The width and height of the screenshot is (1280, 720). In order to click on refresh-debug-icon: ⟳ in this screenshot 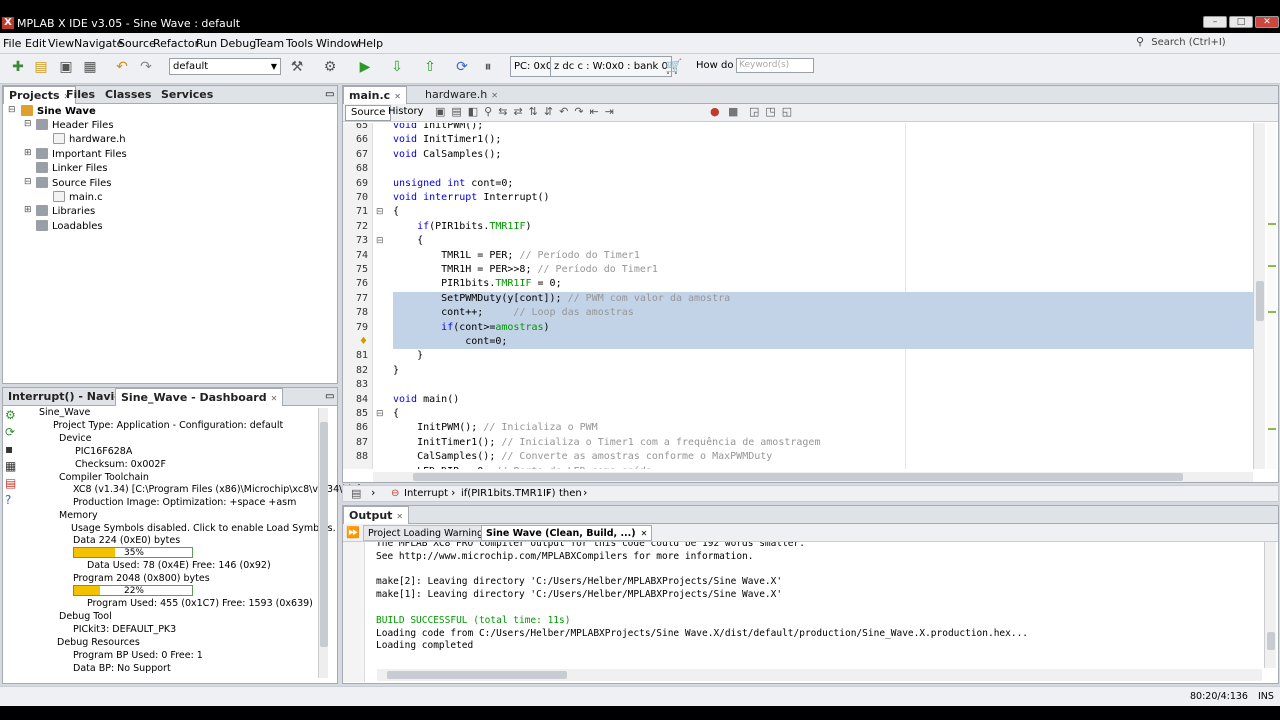, I will do `click(462, 67)`.